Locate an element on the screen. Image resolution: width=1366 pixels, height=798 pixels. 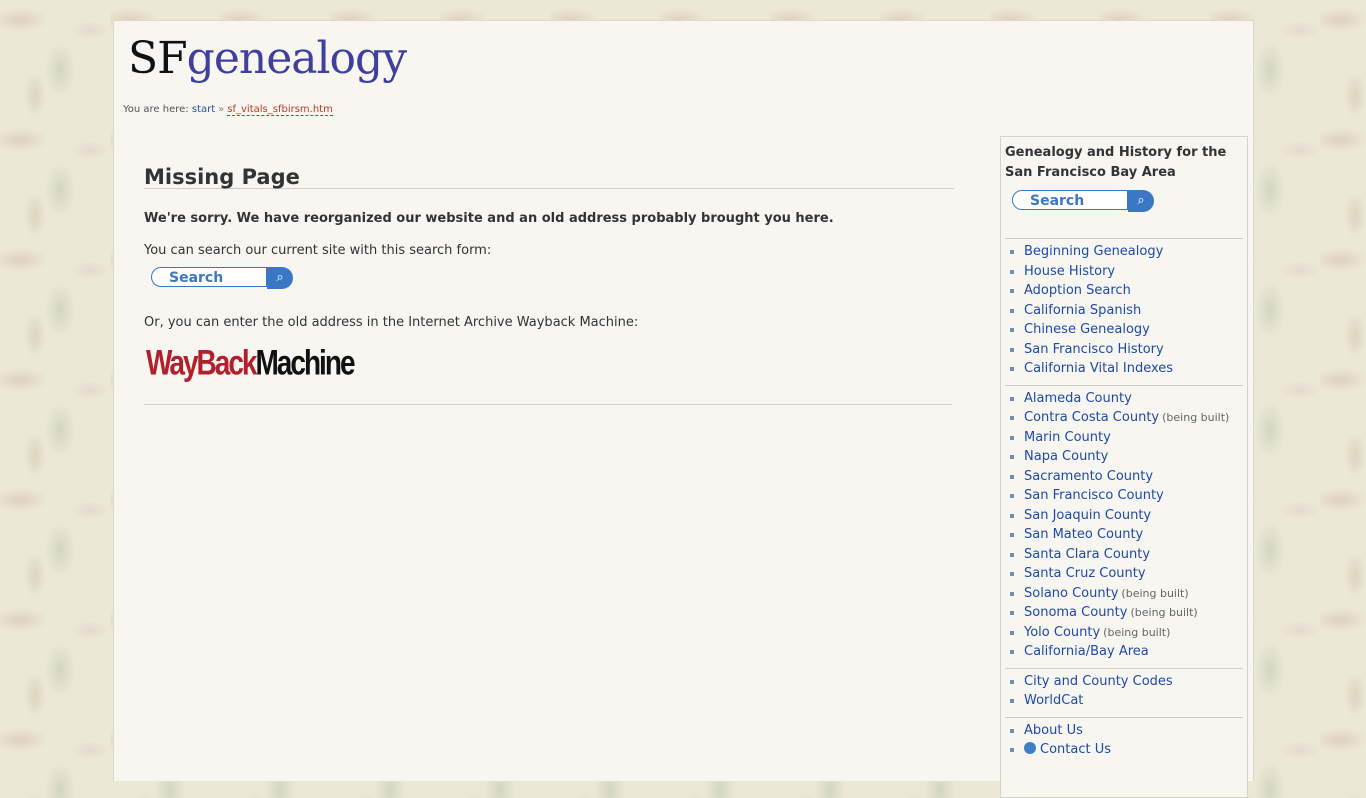
main-search-button: ⌕ is located at coordinates (280, 278).